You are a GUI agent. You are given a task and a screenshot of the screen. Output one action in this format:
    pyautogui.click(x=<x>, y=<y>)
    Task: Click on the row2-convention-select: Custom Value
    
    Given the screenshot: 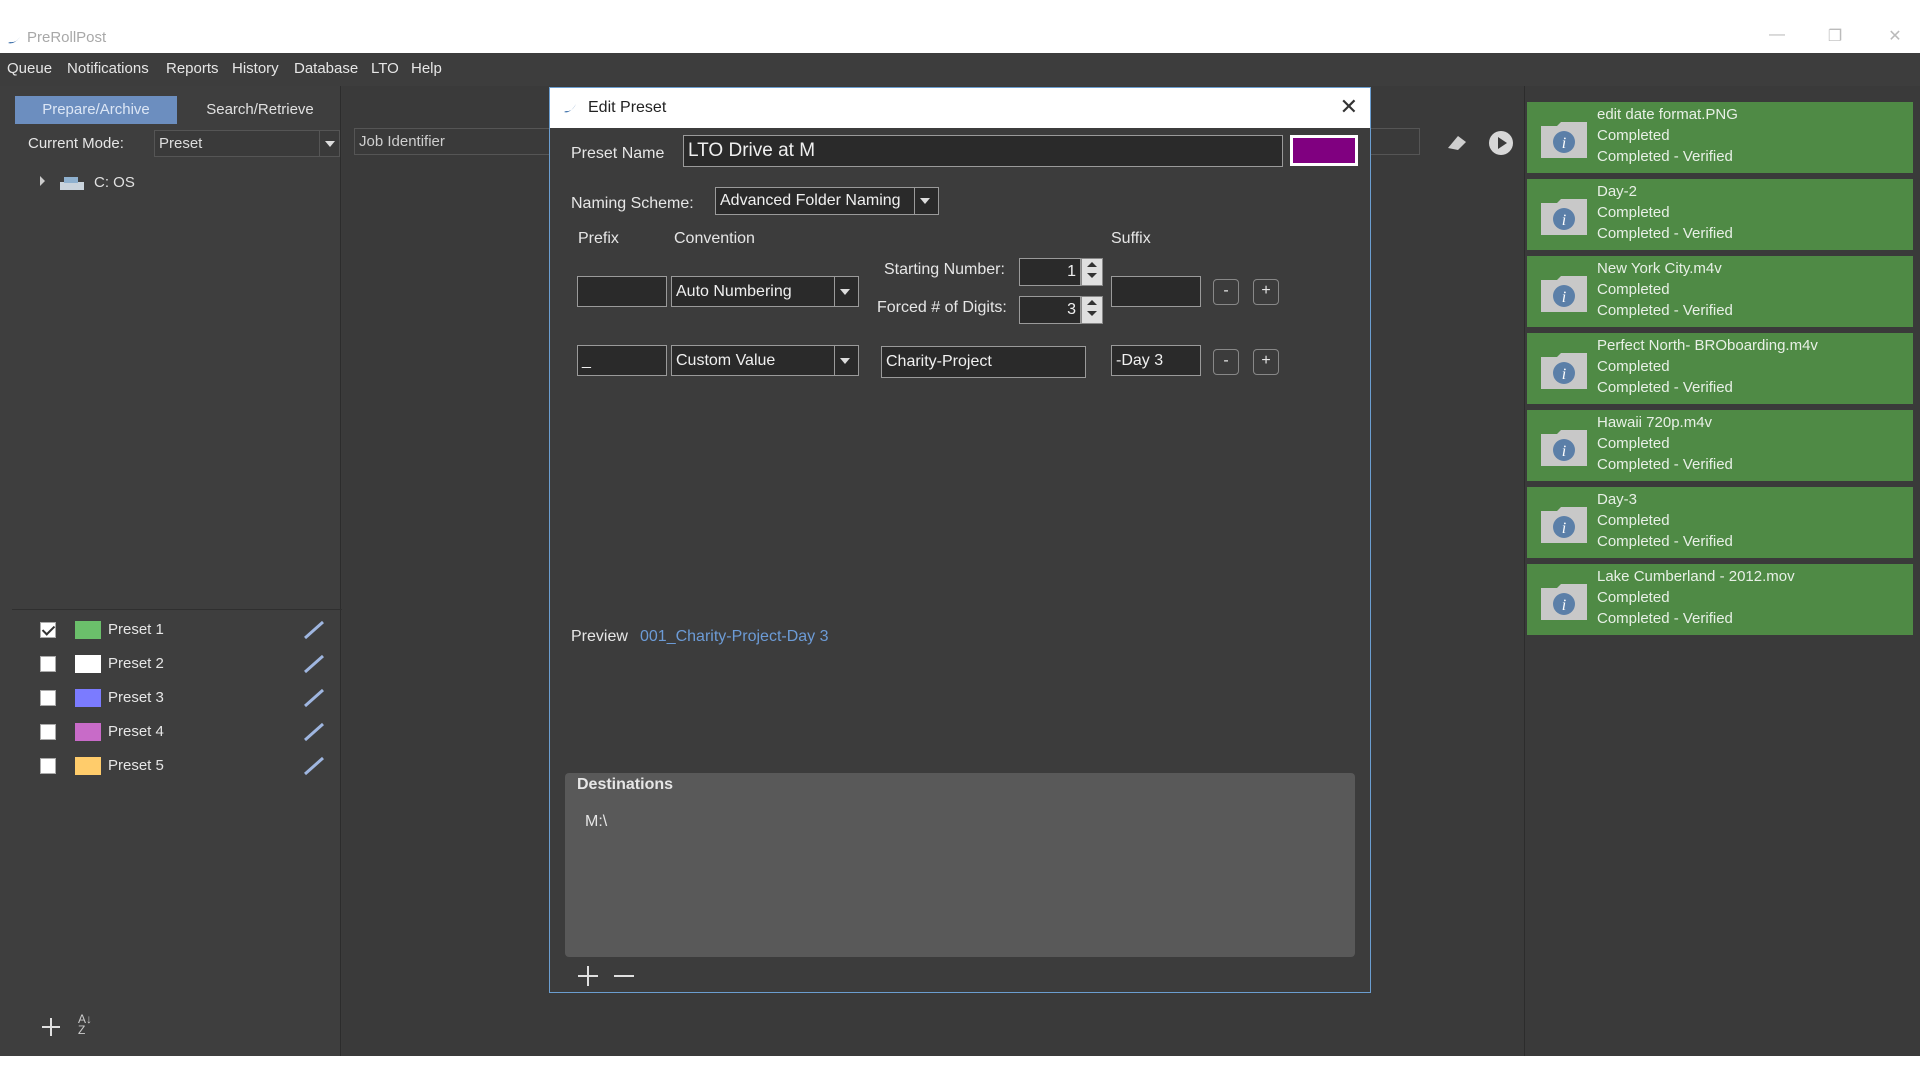 What is the action you would take?
    pyautogui.click(x=765, y=360)
    